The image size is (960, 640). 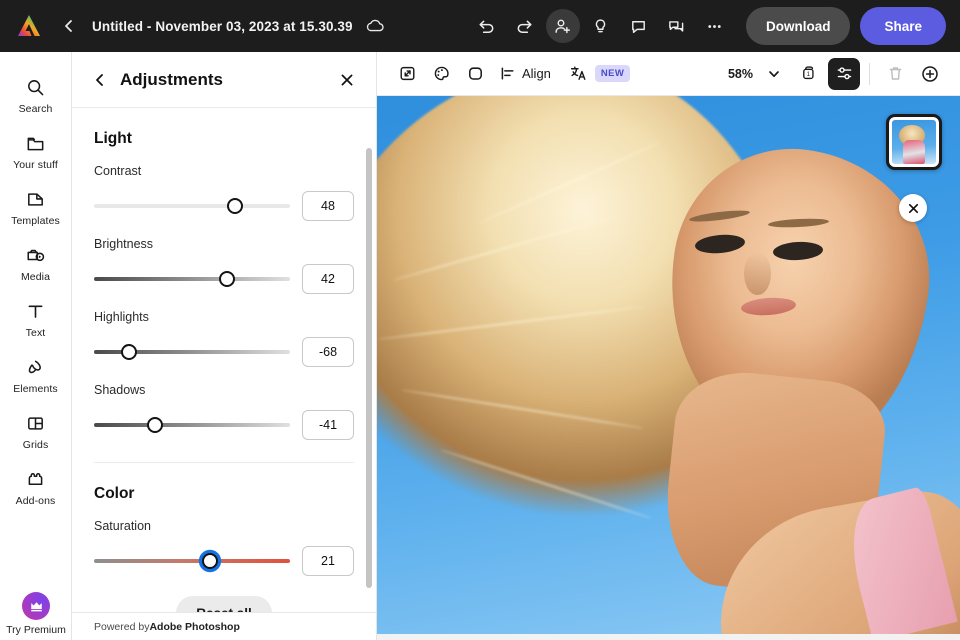 What do you see at coordinates (347, 80) in the screenshot?
I see `panel-close-button` at bounding box center [347, 80].